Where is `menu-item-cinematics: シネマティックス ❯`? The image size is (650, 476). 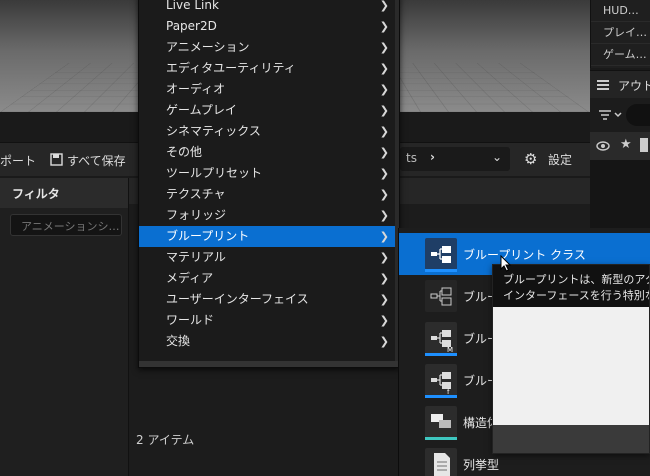 menu-item-cinematics: シネマティックス ❯ is located at coordinates (269, 131).